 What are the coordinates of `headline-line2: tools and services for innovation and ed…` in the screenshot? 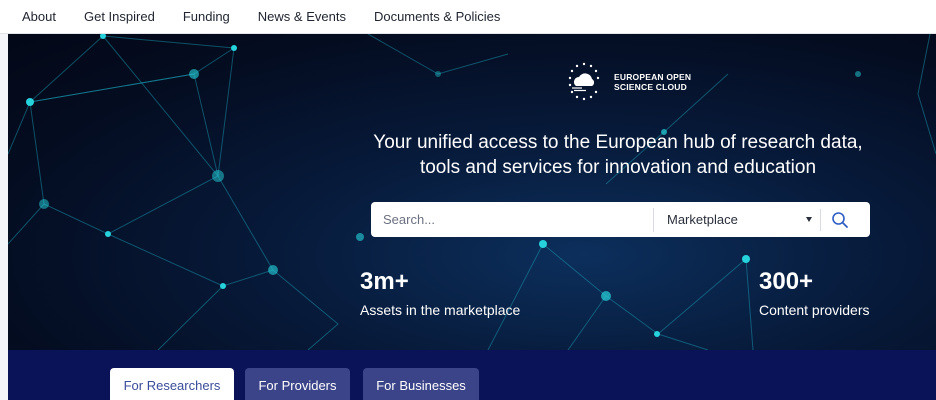 It's located at (618, 167).